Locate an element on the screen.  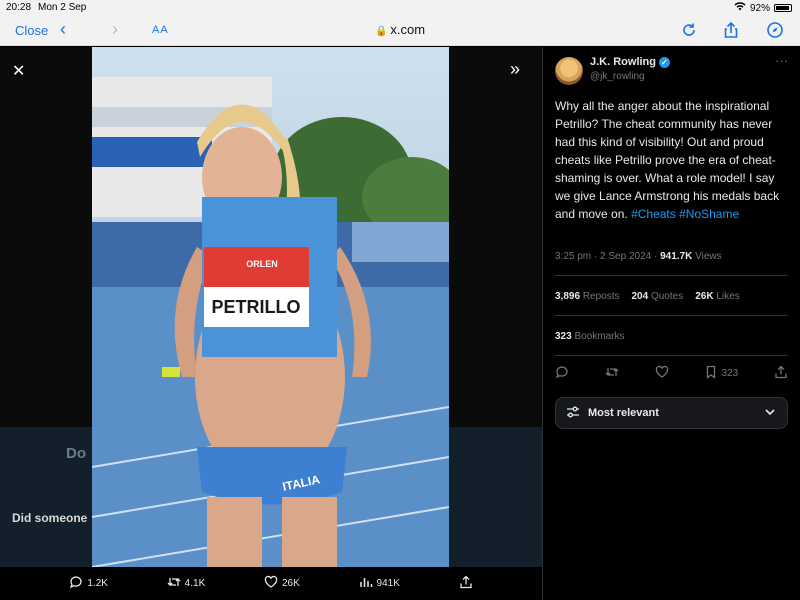
status-right: 92% is located at coordinates (763, 8).